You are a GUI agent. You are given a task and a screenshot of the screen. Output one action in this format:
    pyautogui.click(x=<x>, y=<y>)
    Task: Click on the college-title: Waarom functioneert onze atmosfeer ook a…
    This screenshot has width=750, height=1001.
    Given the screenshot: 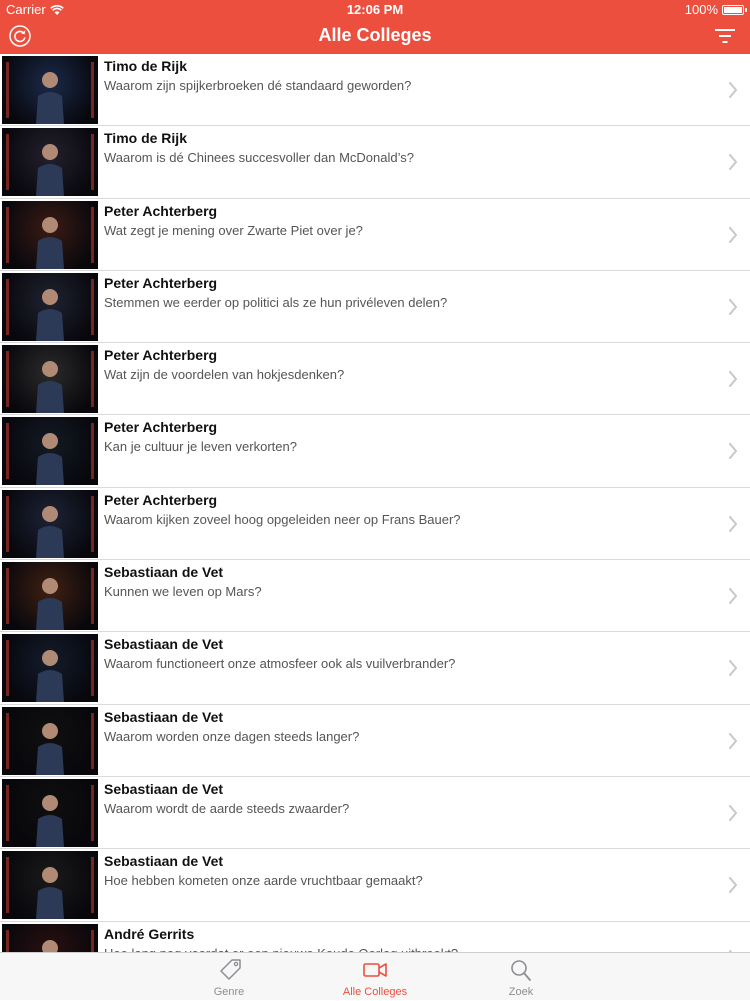 What is the action you would take?
    pyautogui.click(x=280, y=664)
    